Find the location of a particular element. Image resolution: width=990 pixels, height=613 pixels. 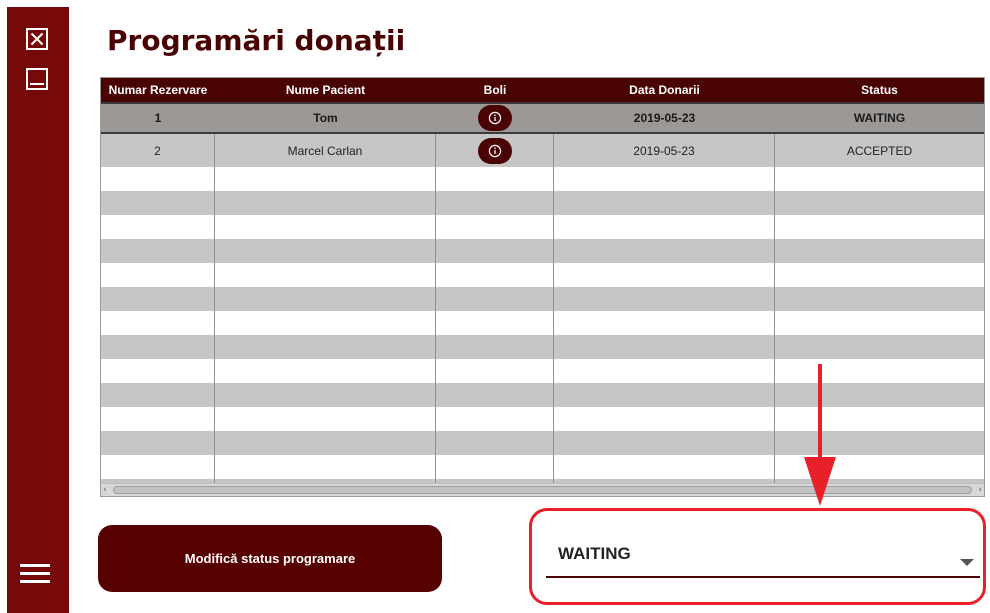

scroll-left-icon: ‹ is located at coordinates (105, 490).